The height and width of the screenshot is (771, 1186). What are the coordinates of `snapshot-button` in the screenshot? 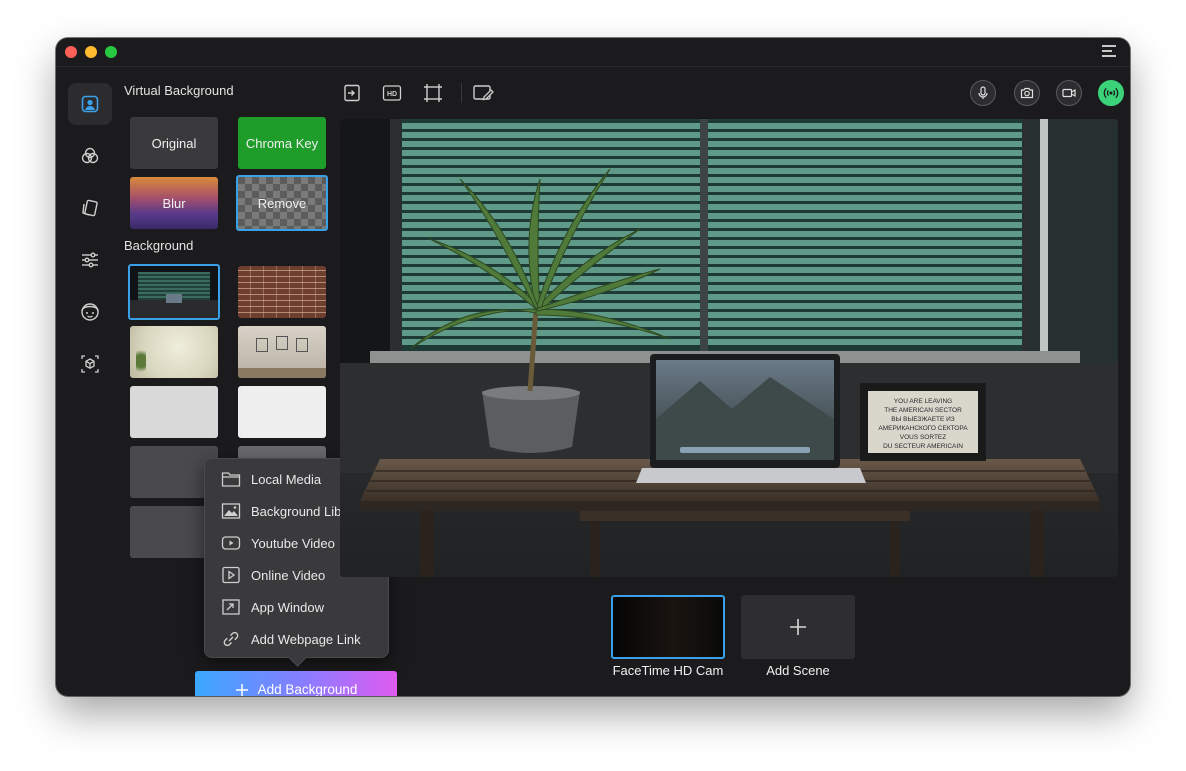 It's located at (1027, 93).